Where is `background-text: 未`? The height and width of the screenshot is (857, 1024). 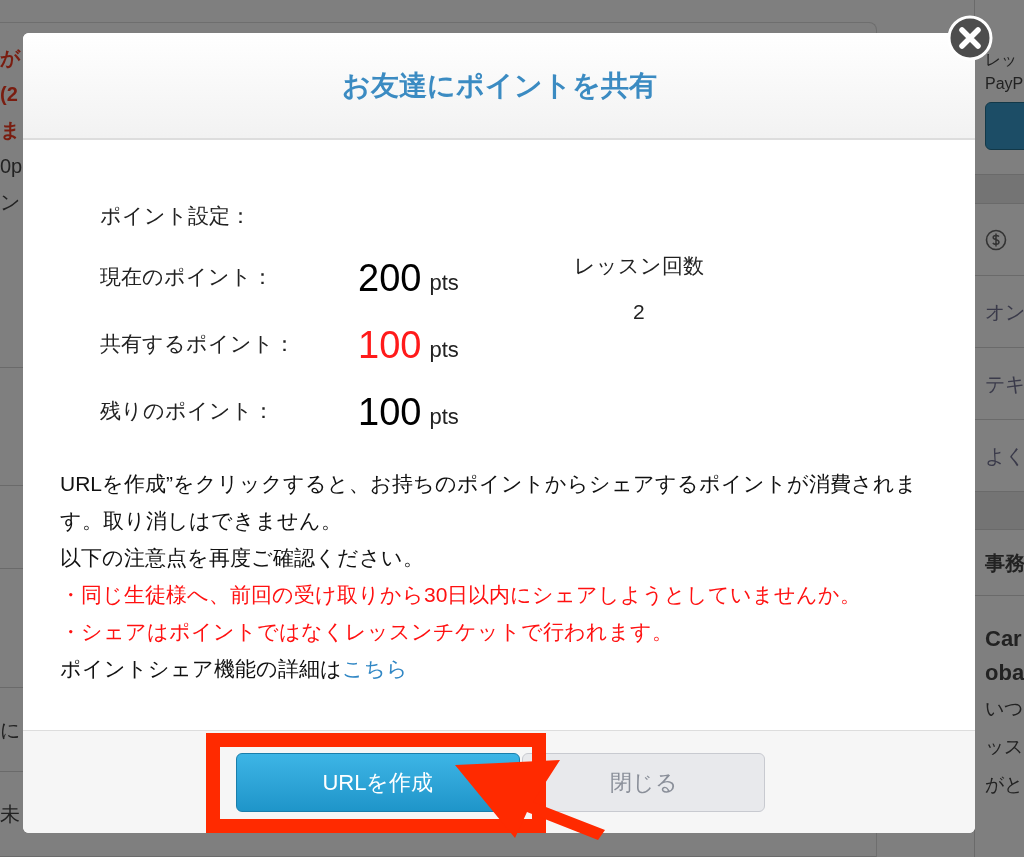 background-text: 未 is located at coordinates (10, 815).